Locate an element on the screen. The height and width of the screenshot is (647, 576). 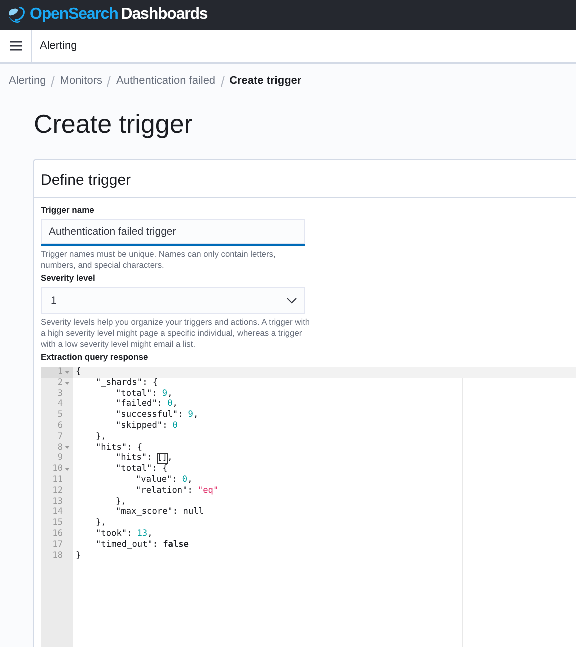
json-string: "eq" is located at coordinates (208, 491).